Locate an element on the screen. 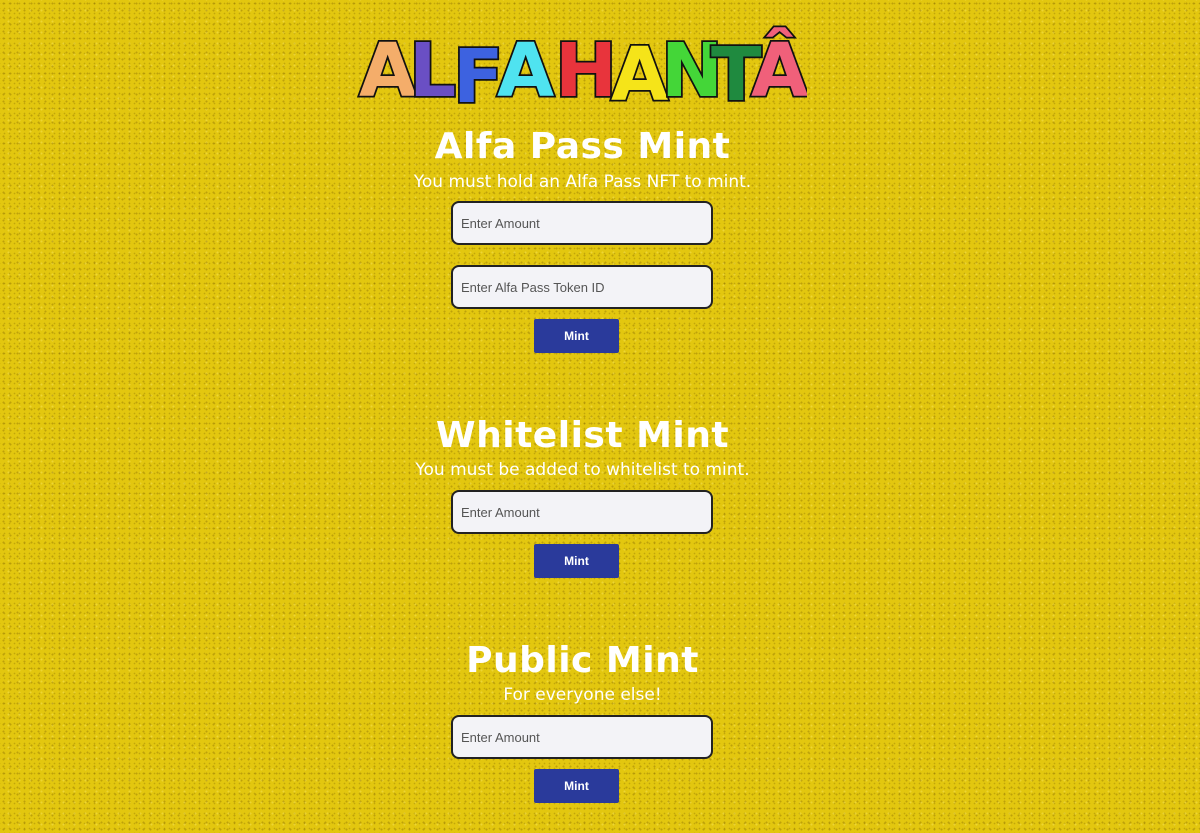  public-mint-title: Public Mint is located at coordinates (582, 660).